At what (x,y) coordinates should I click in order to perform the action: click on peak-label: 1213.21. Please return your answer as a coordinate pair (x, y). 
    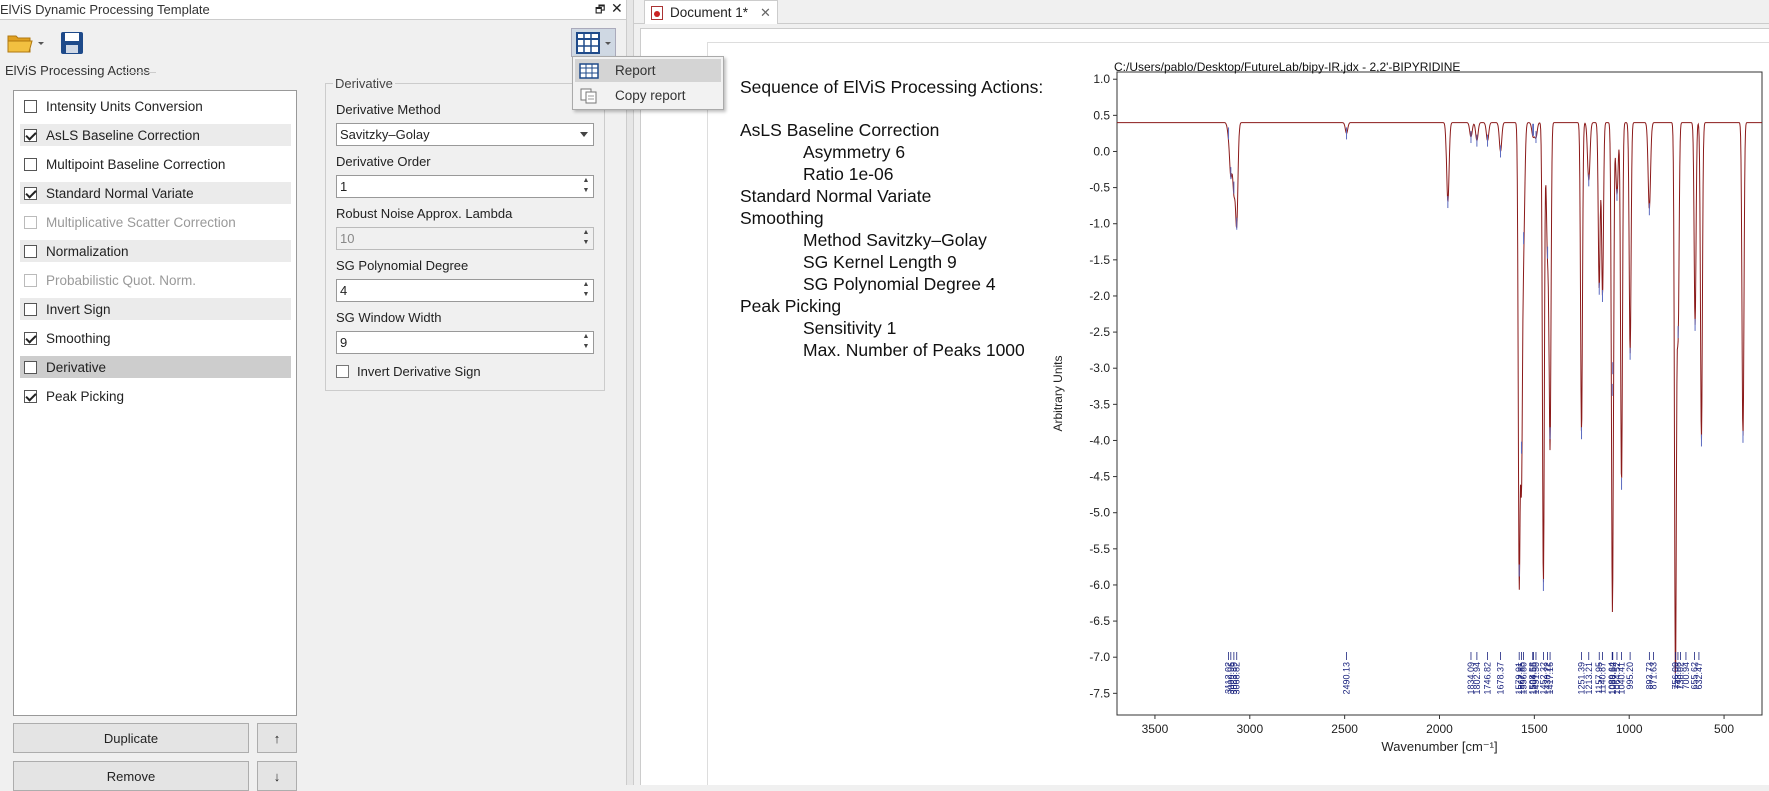
    Looking at the image, I should click on (1589, 678).